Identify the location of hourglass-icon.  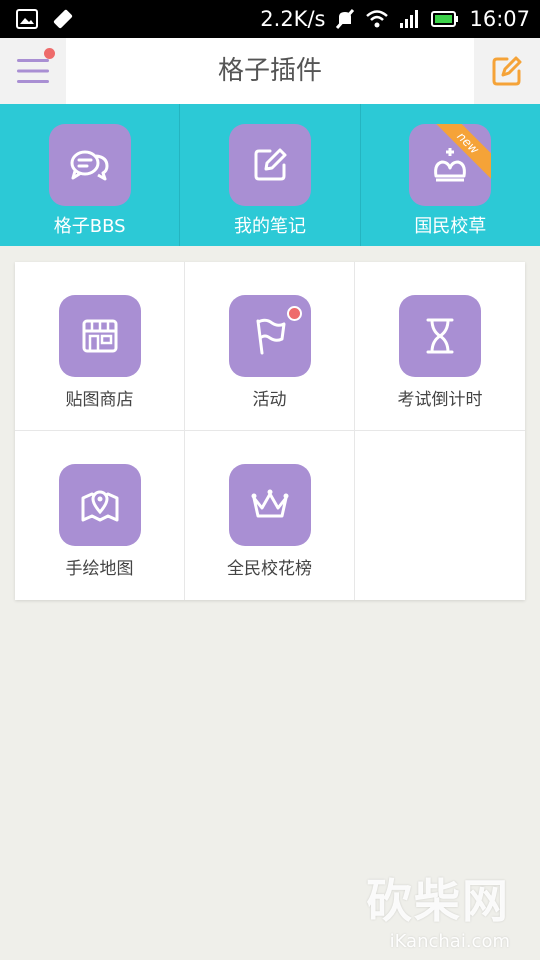
(440, 336).